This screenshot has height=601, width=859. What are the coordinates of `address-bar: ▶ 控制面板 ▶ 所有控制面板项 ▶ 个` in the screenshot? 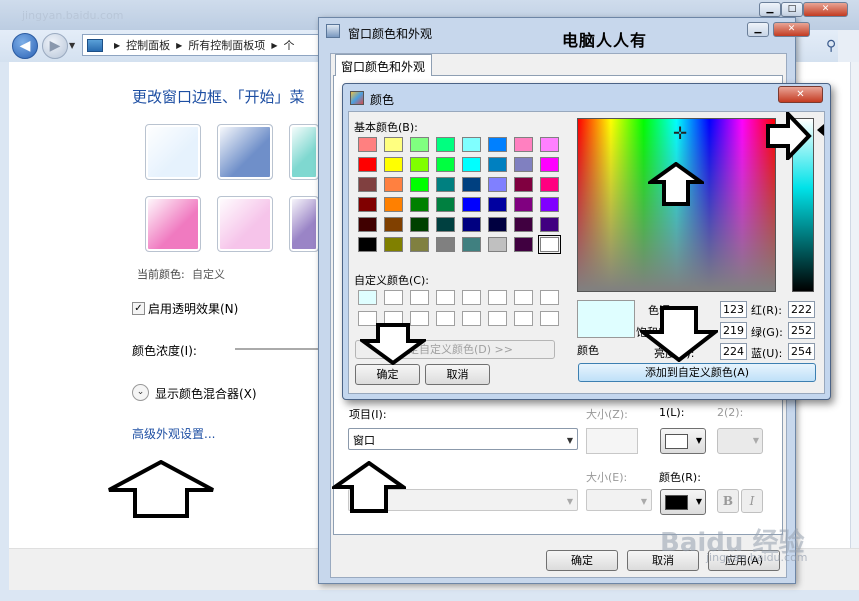 It's located at (204, 45).